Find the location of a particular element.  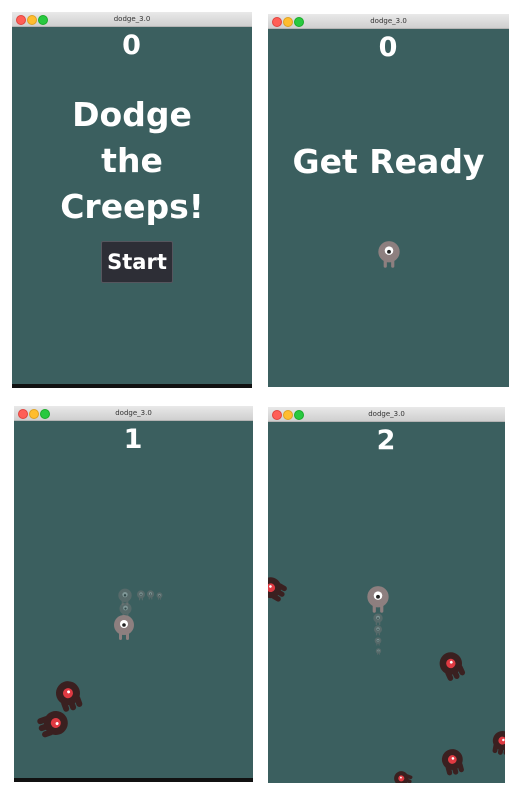

score-label: 1 is located at coordinates (133, 439).